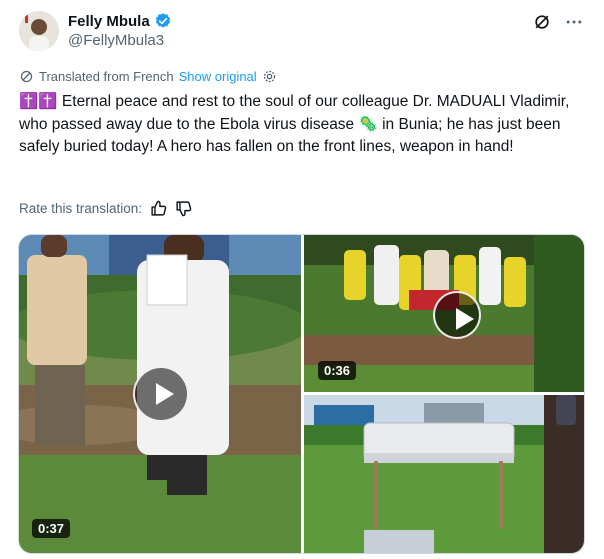  What do you see at coordinates (109, 21) in the screenshot?
I see `author-name: Felly Mbula` at bounding box center [109, 21].